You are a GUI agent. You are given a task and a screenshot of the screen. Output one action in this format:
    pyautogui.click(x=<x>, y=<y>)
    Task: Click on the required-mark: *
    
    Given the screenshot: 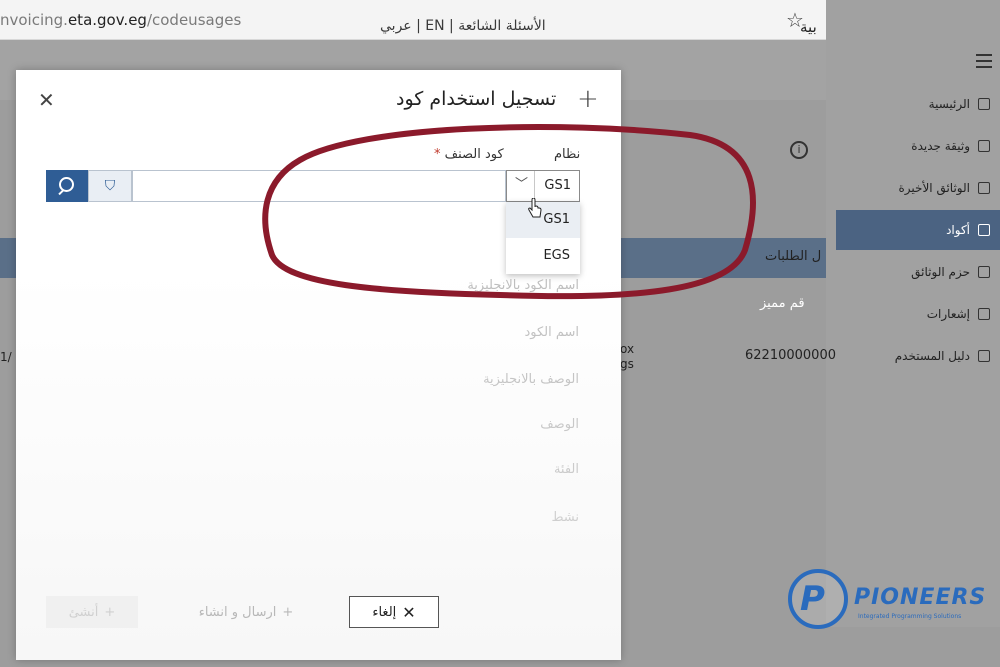 What is the action you would take?
    pyautogui.click(x=437, y=154)
    